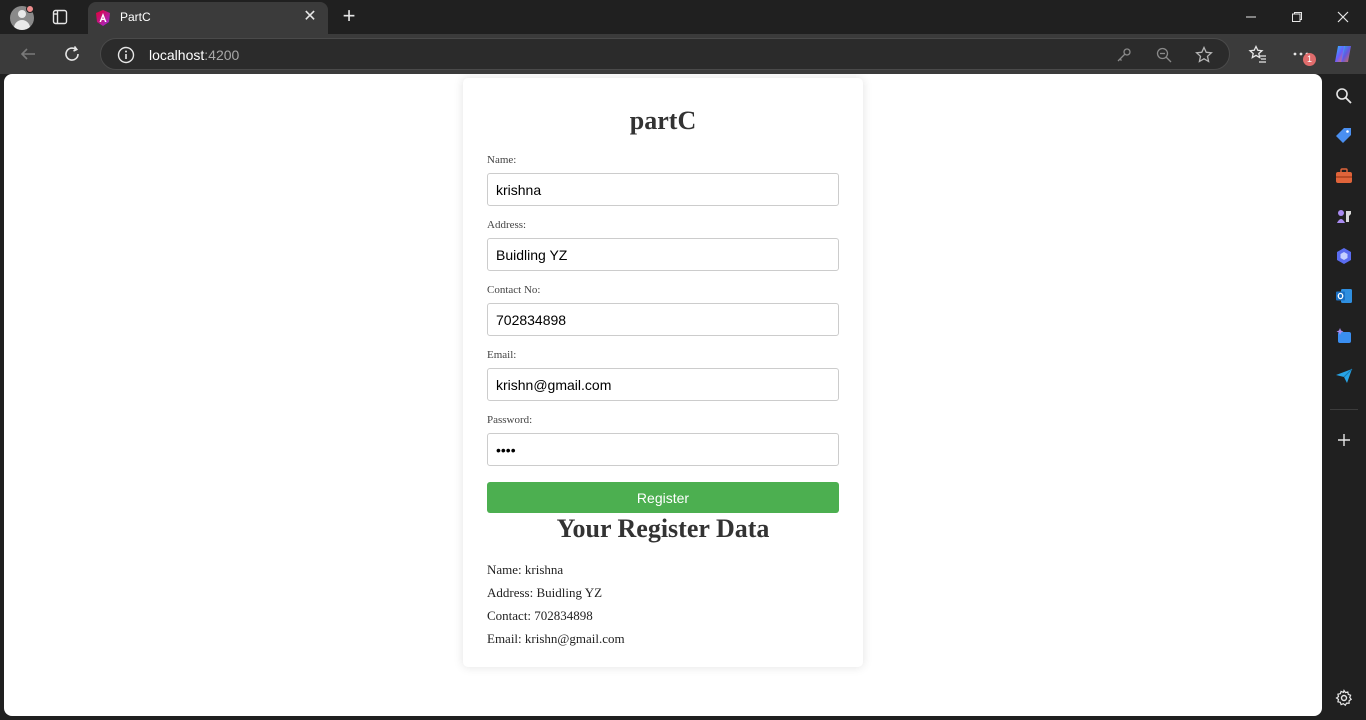 The image size is (1366, 720). Describe the element at coordinates (1343, 54) in the screenshot. I see `copilot-icon` at that location.